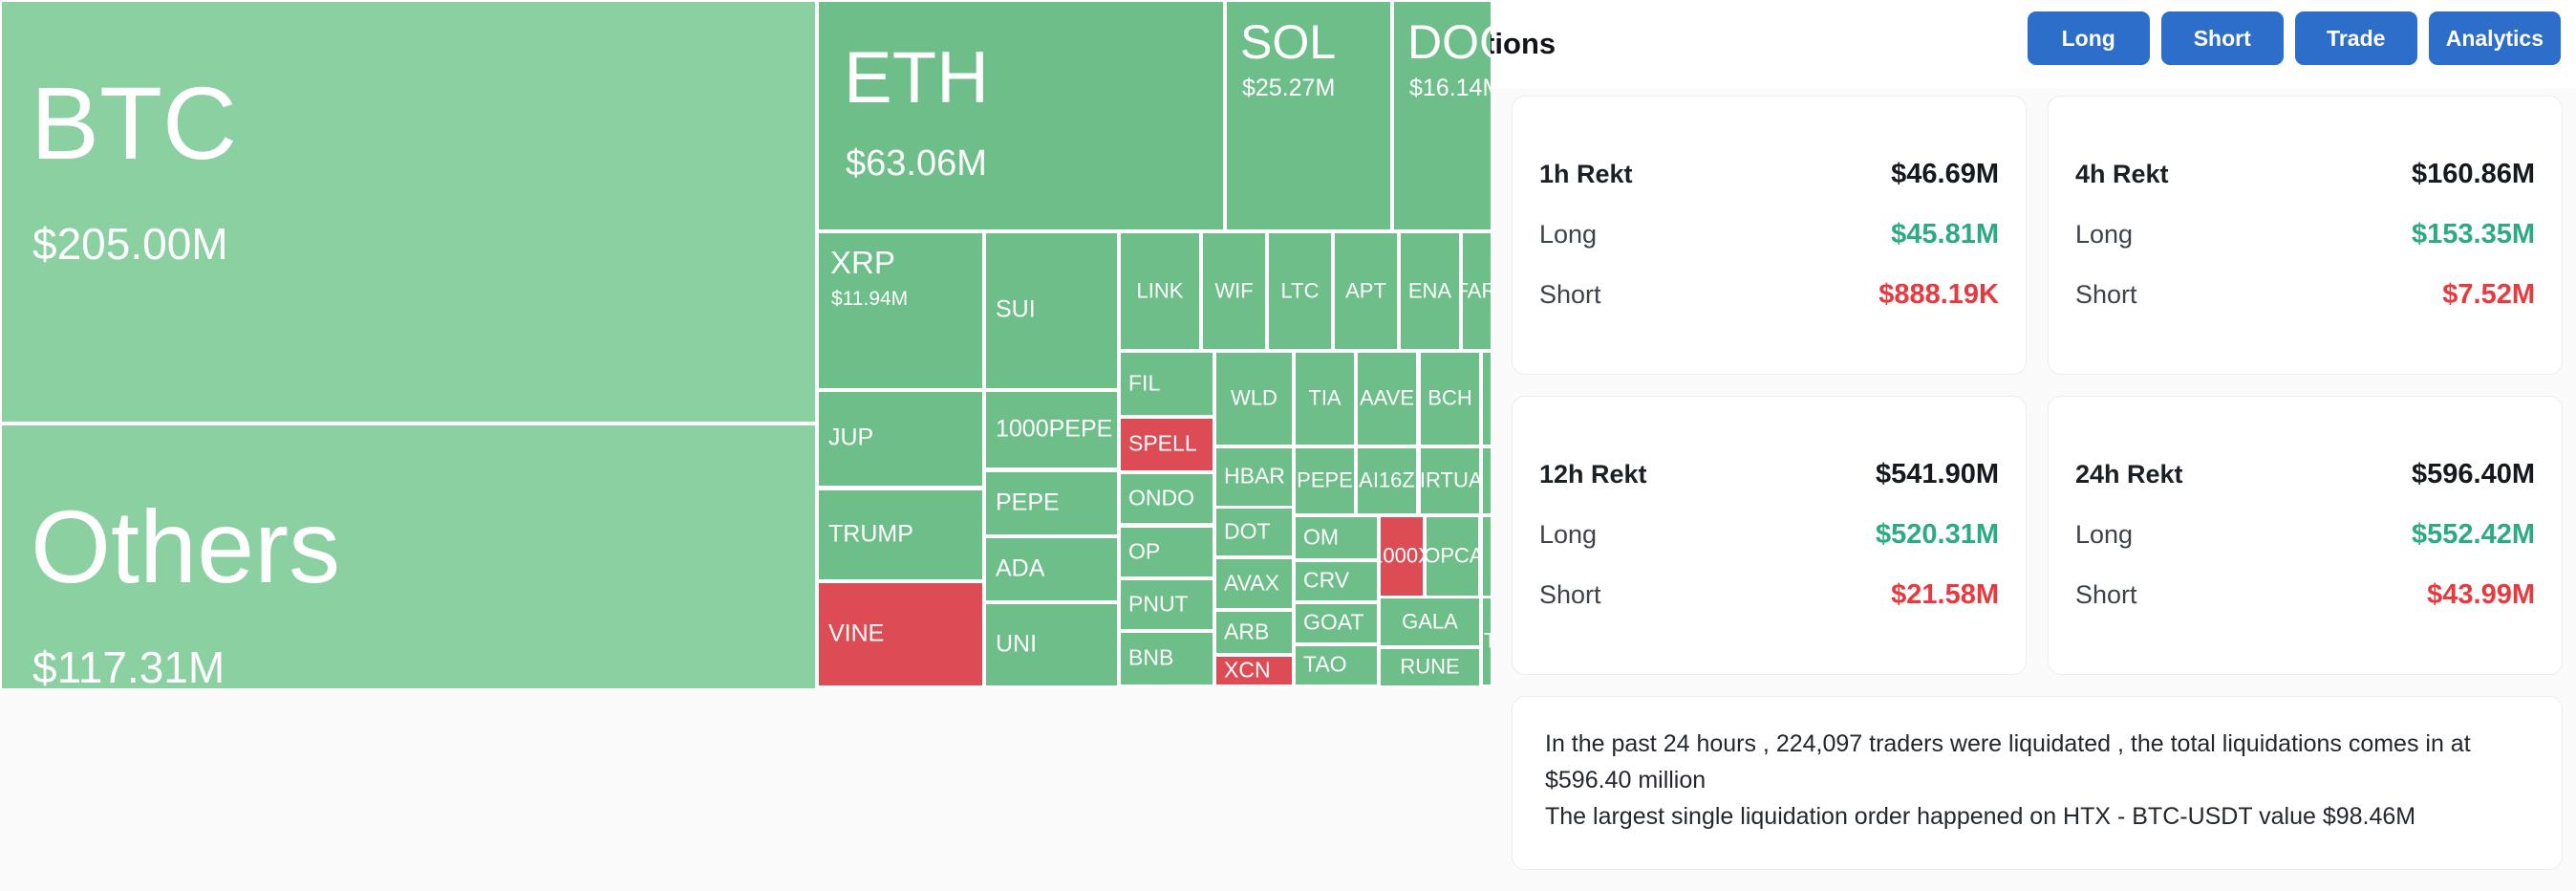 This screenshot has height=891, width=2576. What do you see at coordinates (1321, 537) in the screenshot?
I see `treemap-tile-symbol: OM` at bounding box center [1321, 537].